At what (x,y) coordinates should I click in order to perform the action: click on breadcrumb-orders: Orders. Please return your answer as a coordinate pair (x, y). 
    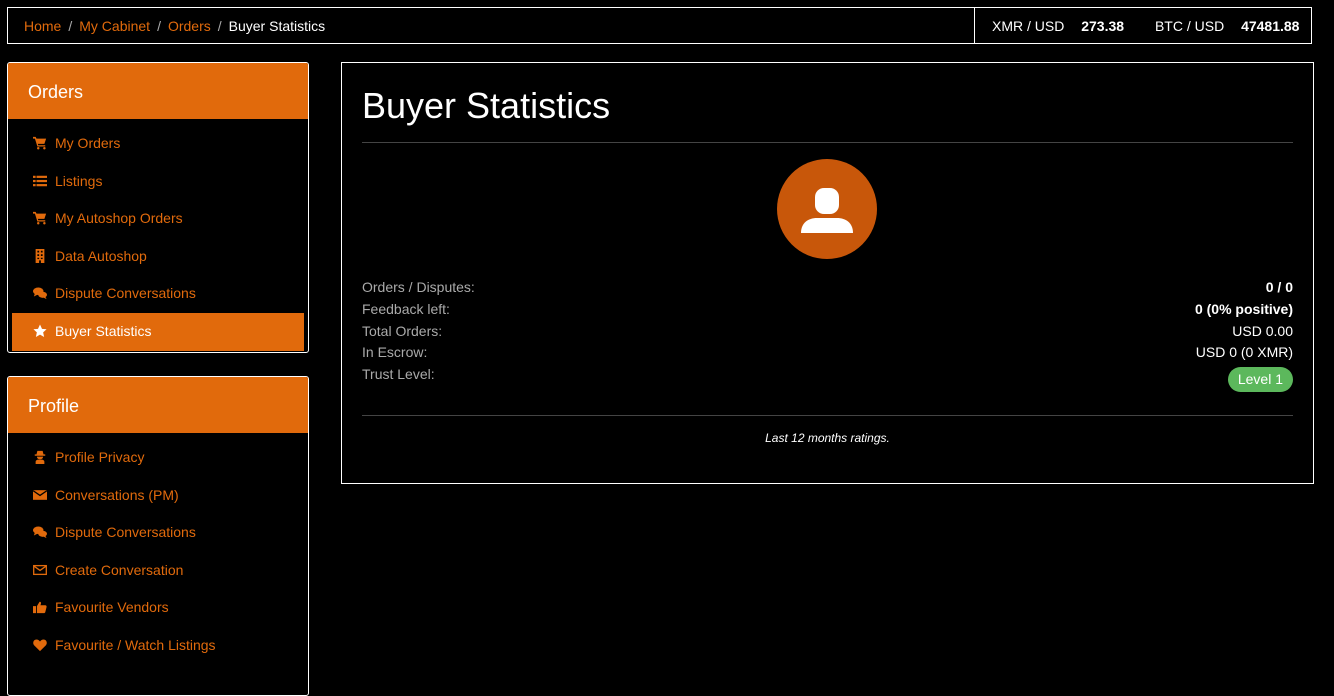
    Looking at the image, I should click on (189, 26).